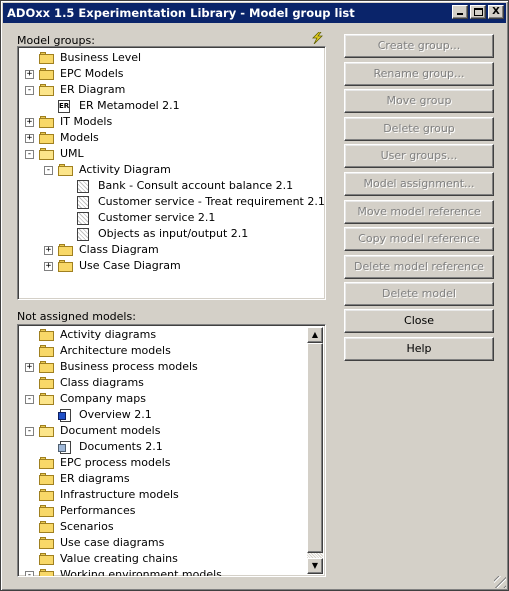 The height and width of the screenshot is (591, 509). I want to click on minimize-icon, so click(460, 14).